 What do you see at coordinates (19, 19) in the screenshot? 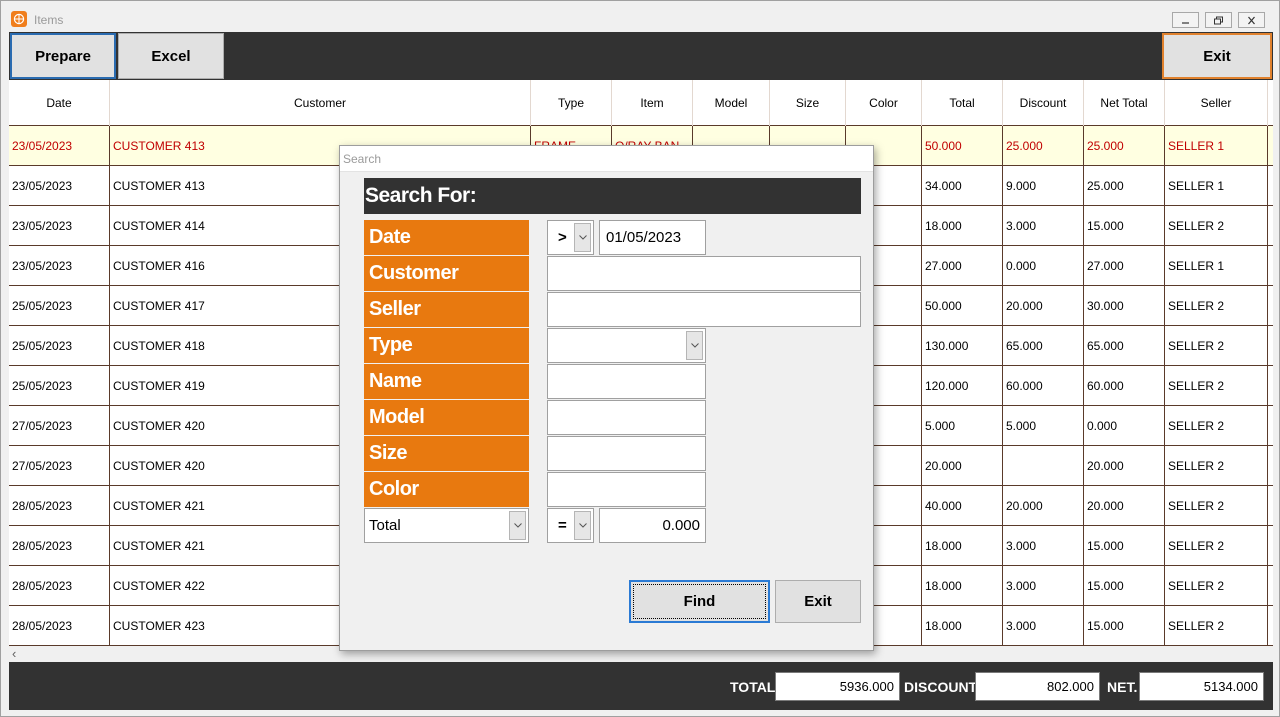
I see `app-globe-icon` at bounding box center [19, 19].